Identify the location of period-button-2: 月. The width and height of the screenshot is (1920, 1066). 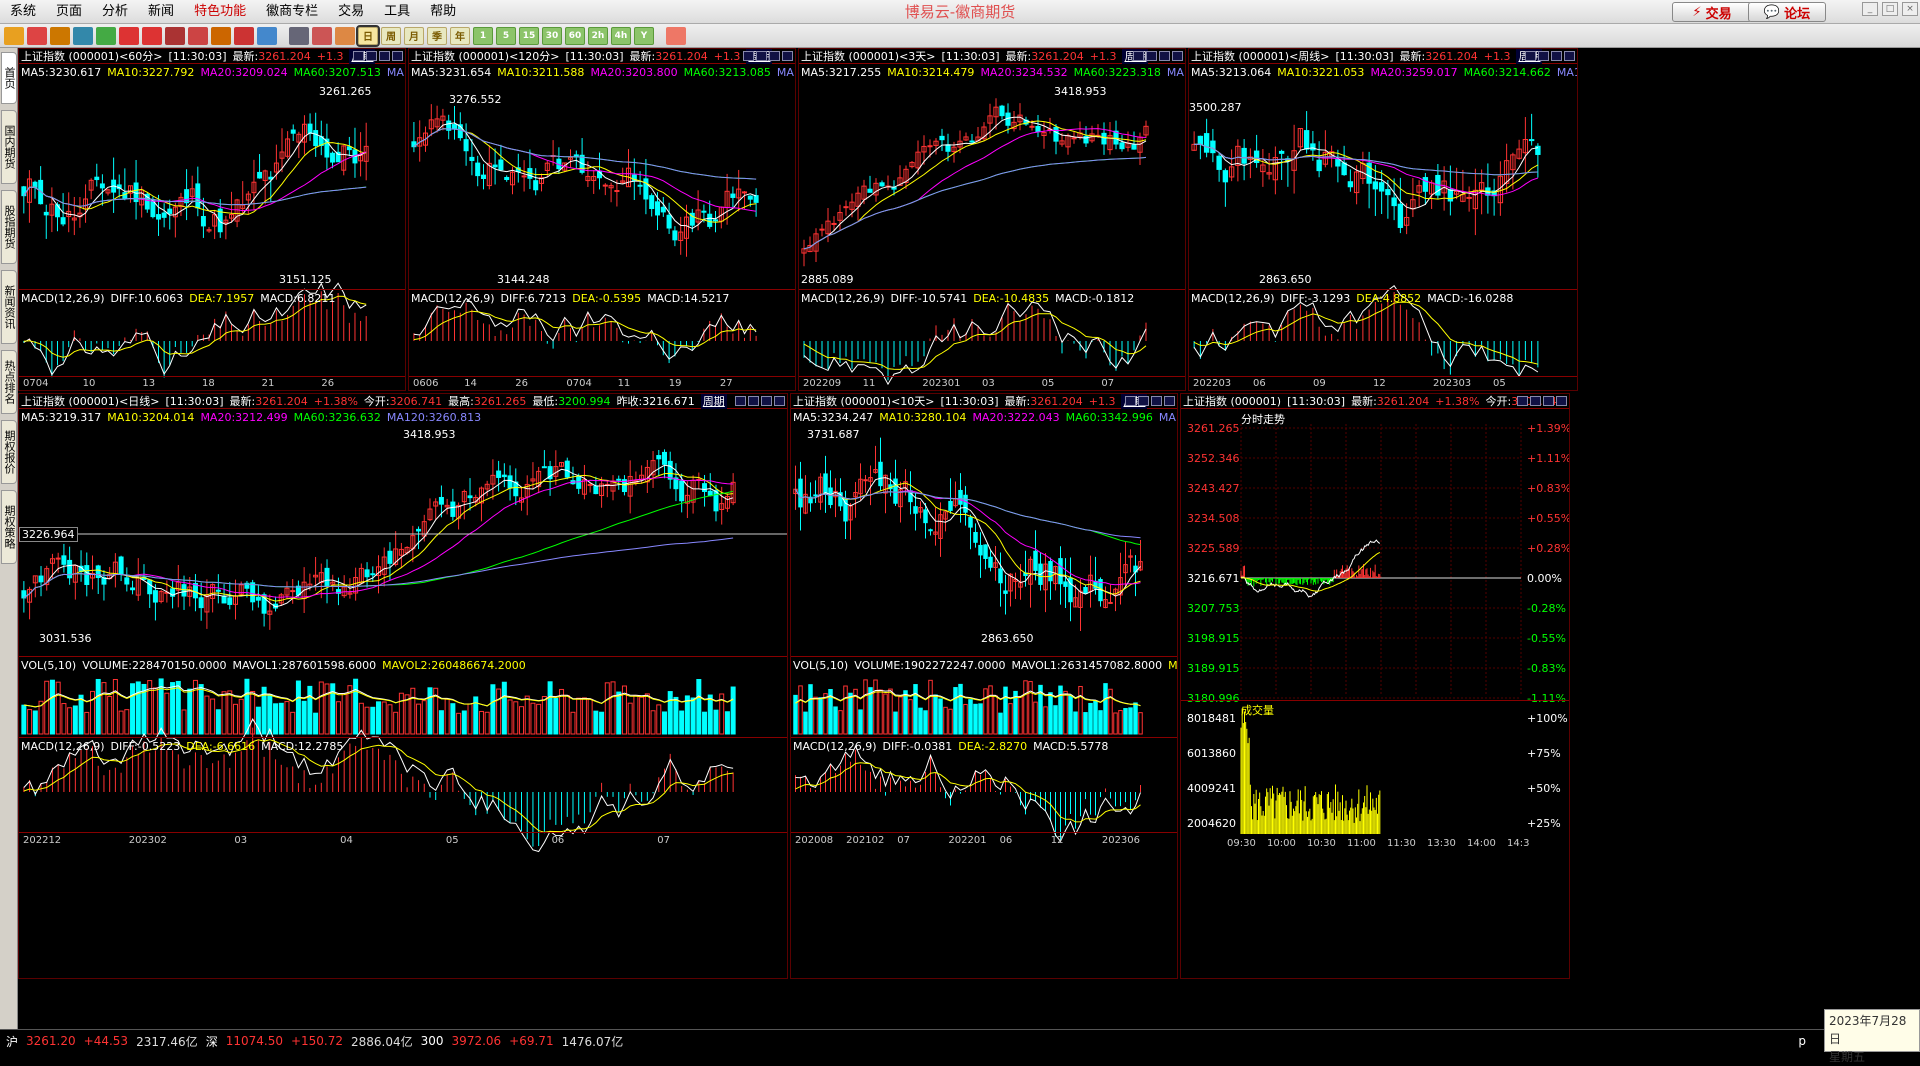
(414, 36).